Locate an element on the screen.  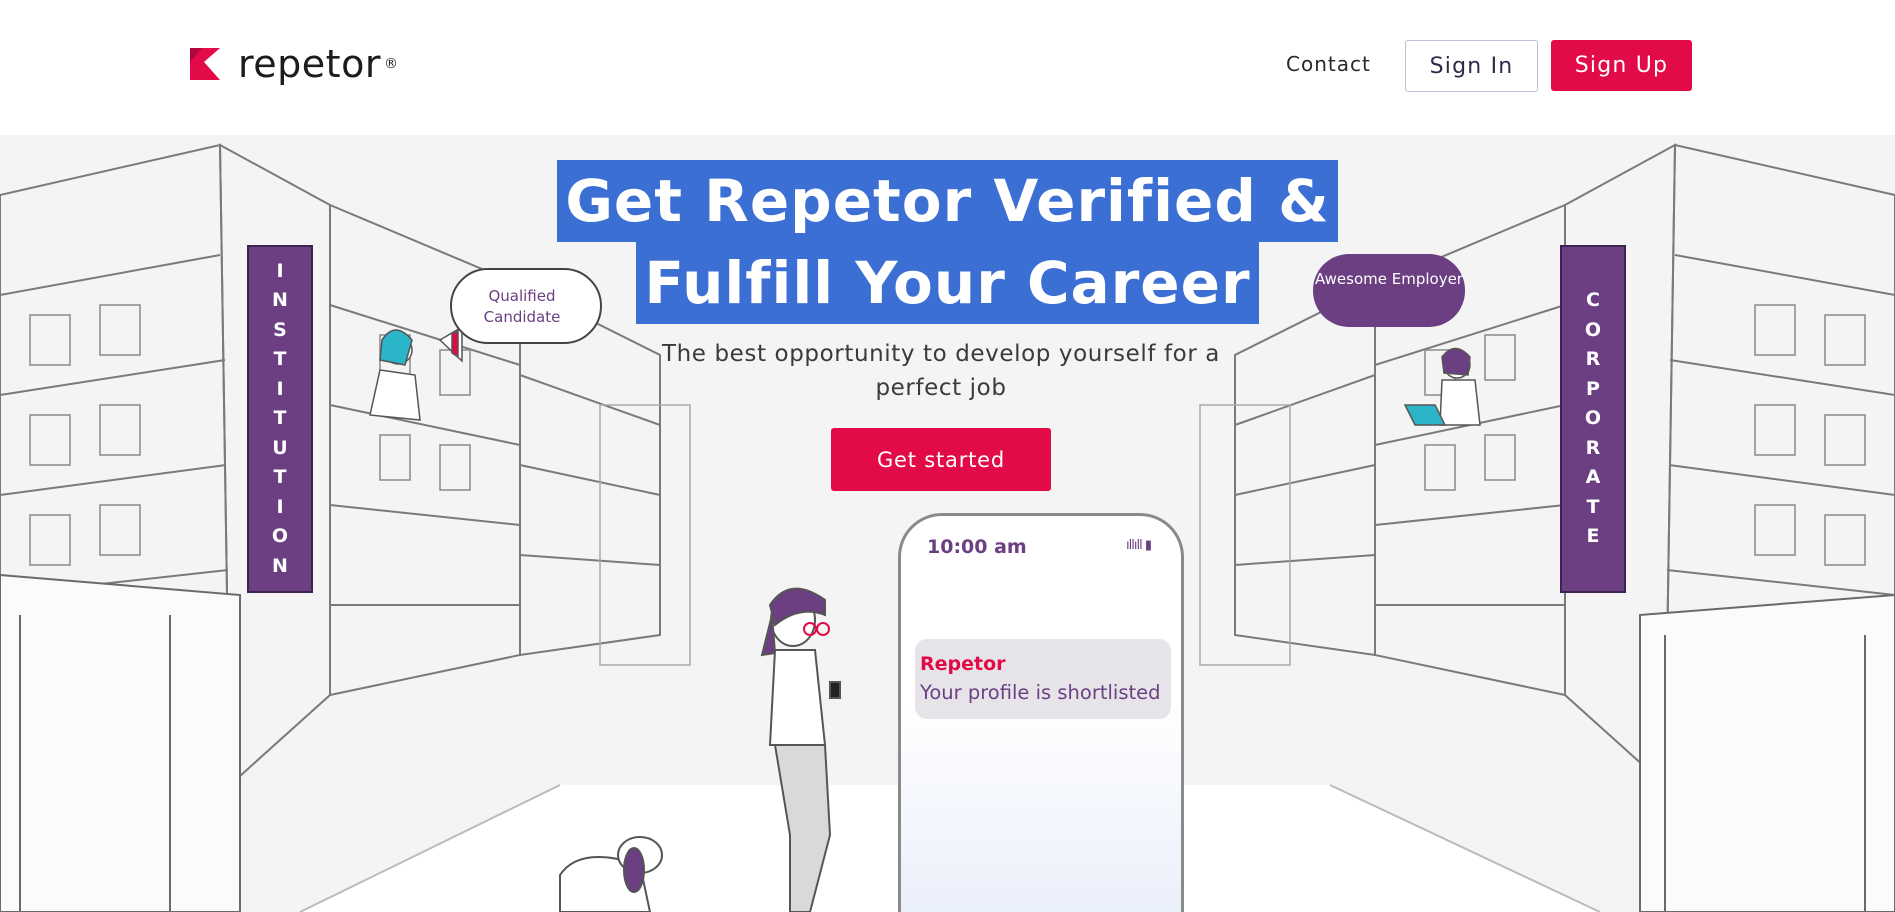
get-started-button: Get started is located at coordinates (941, 459).